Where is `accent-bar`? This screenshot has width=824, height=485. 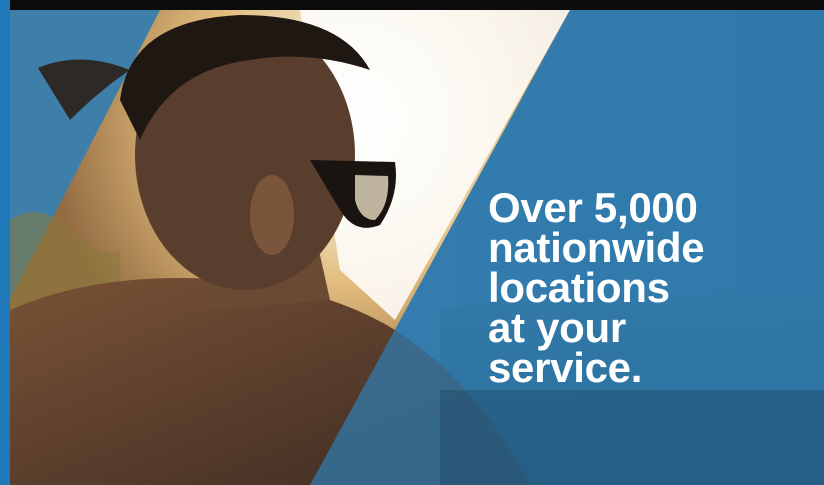 accent-bar is located at coordinates (5, 242).